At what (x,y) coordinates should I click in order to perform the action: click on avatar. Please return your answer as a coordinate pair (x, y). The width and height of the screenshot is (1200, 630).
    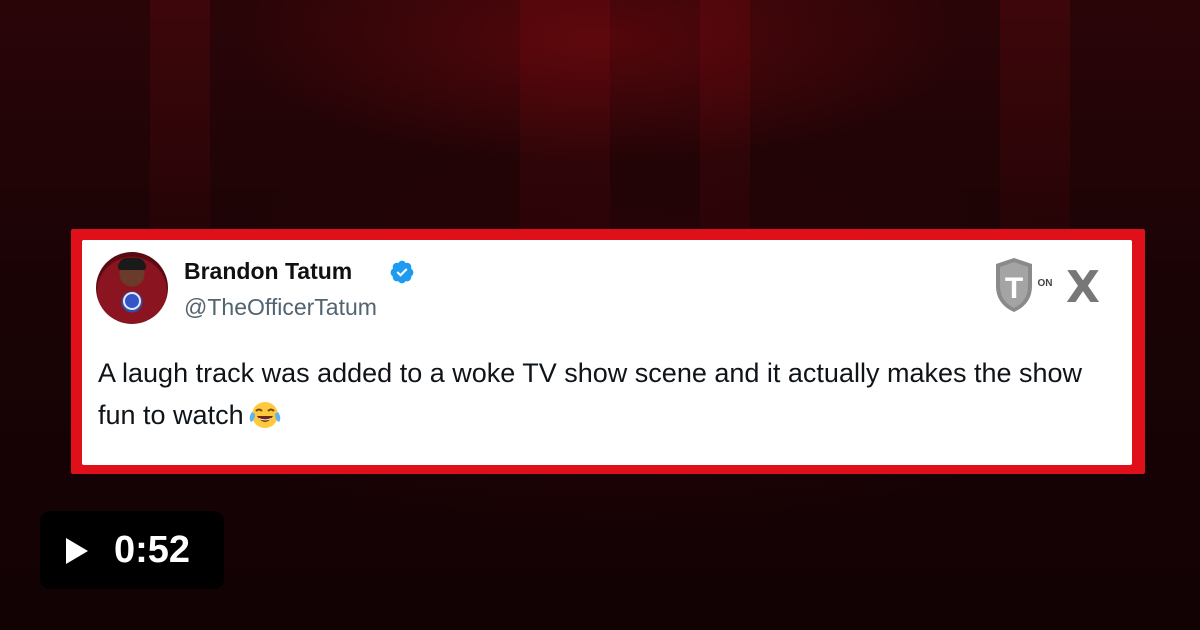
    Looking at the image, I should click on (132, 288).